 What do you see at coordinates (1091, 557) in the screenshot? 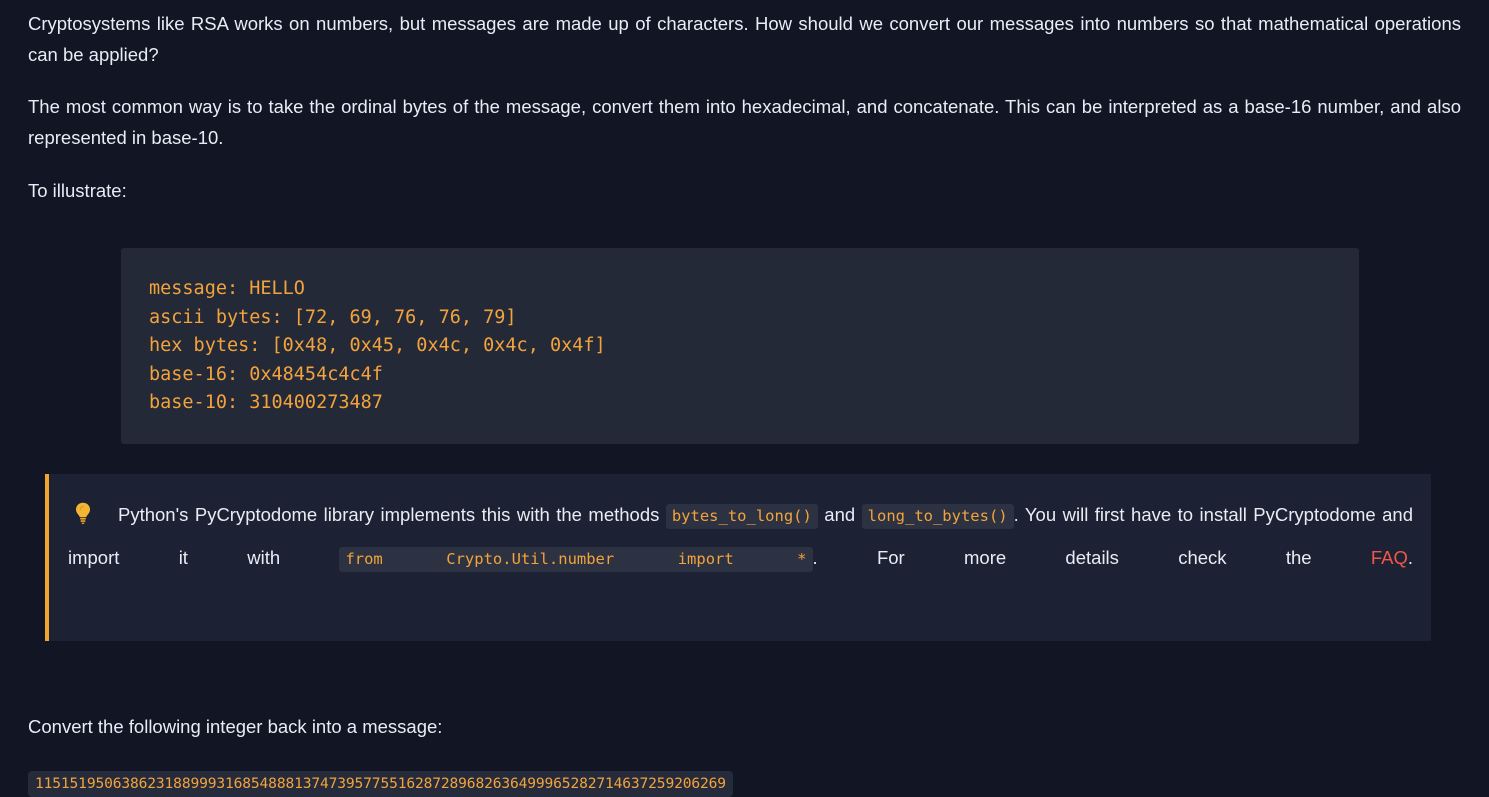
I see `tip-text-4: . For more details check the` at bounding box center [1091, 557].